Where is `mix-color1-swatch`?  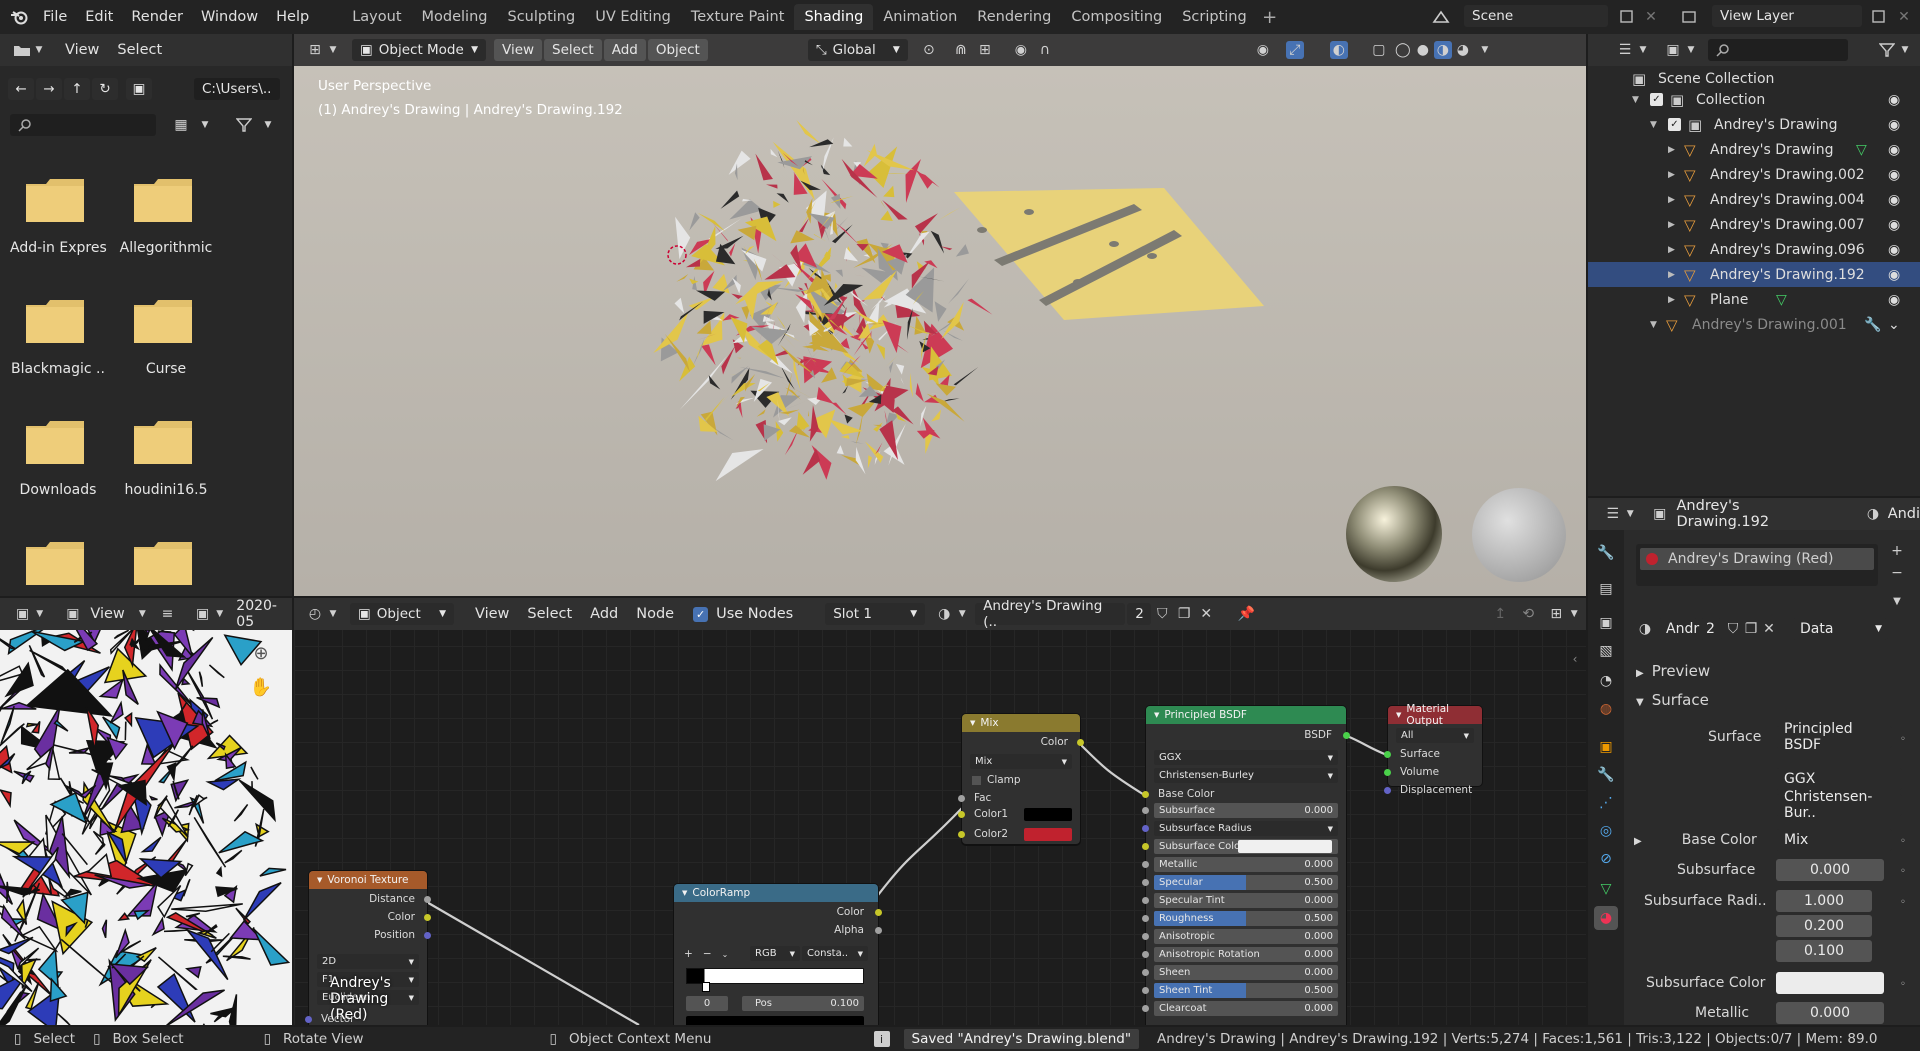 mix-color1-swatch is located at coordinates (1048, 814).